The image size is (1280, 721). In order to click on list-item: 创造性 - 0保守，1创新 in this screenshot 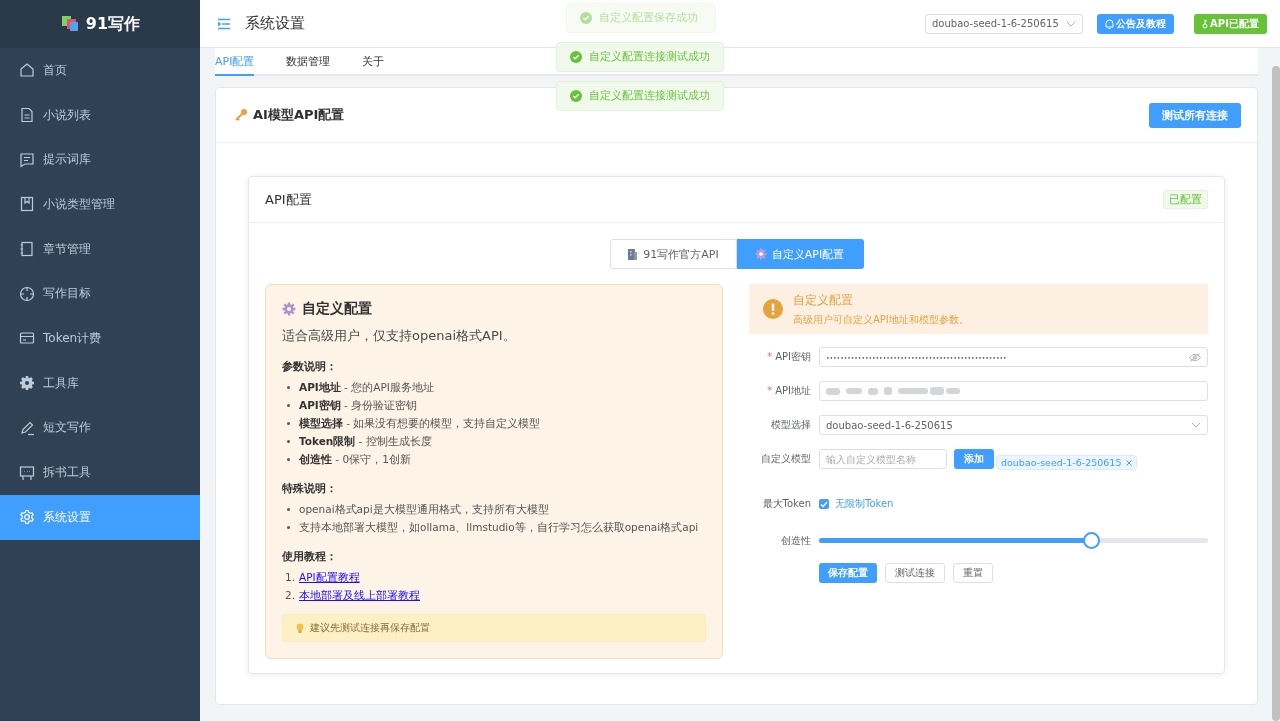, I will do `click(355, 459)`.